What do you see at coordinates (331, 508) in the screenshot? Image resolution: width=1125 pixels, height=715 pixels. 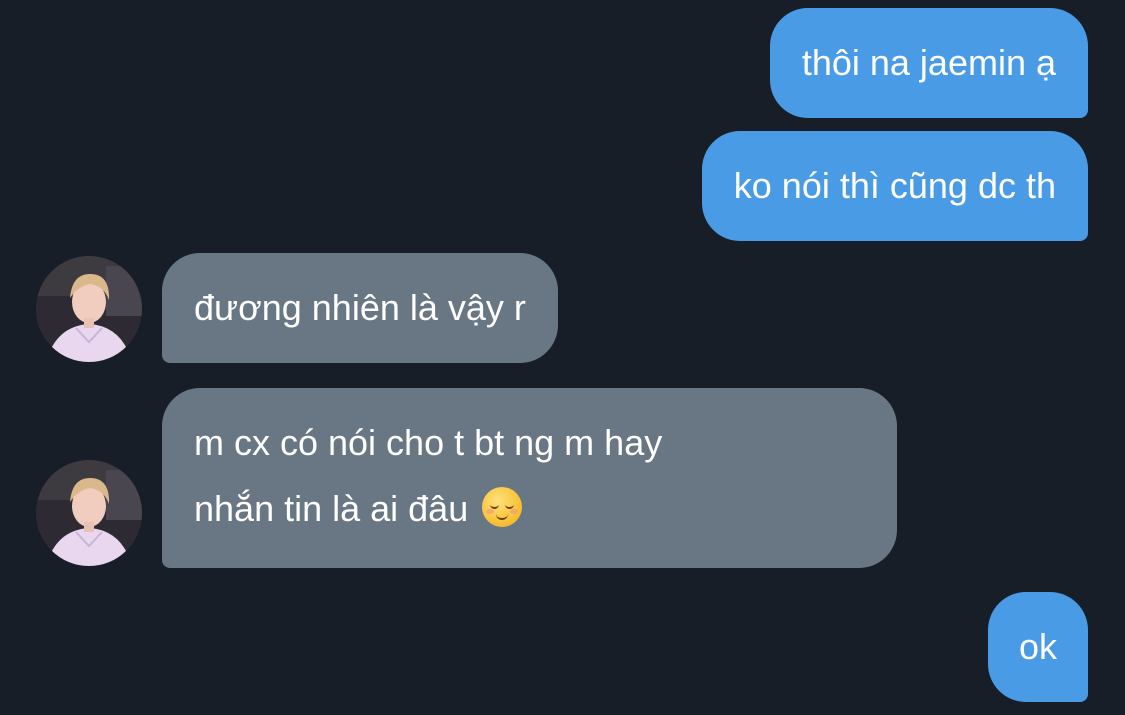 I see `message-text: nhắn tin là ai đâu` at bounding box center [331, 508].